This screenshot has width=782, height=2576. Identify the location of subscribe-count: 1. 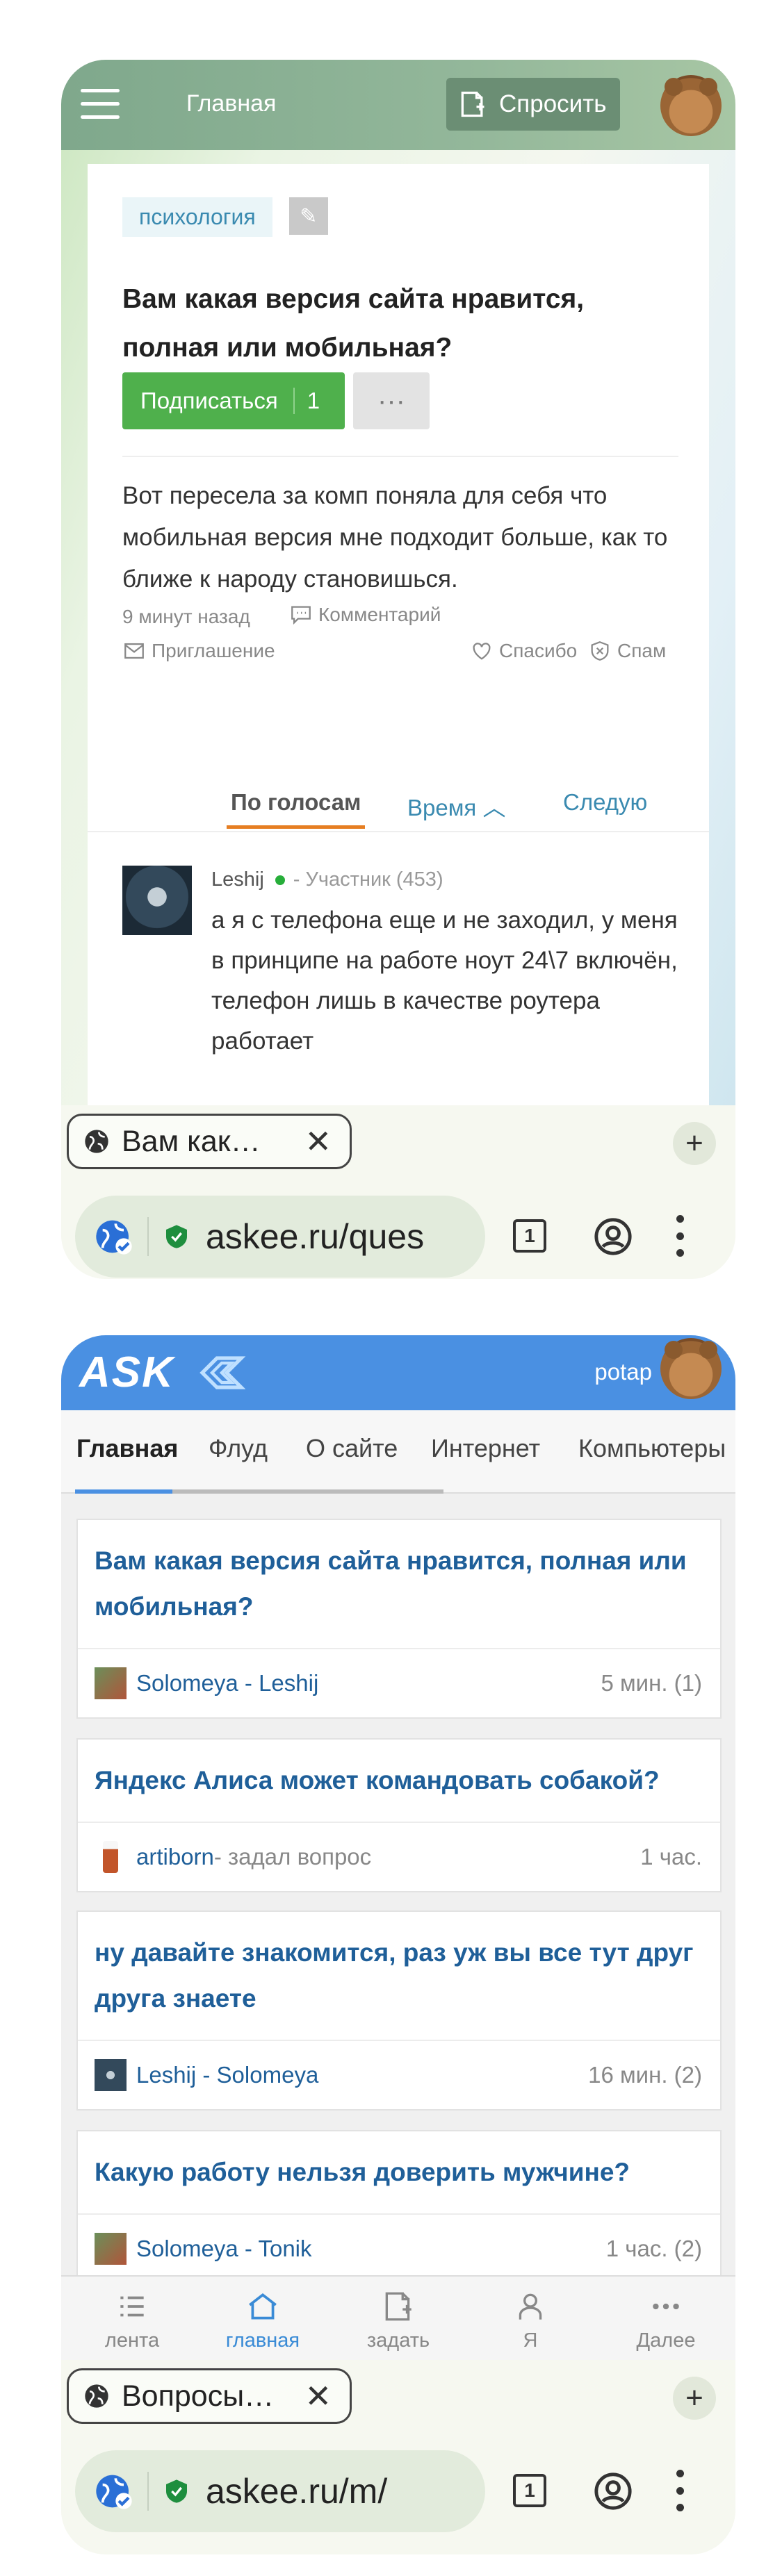
(307, 401).